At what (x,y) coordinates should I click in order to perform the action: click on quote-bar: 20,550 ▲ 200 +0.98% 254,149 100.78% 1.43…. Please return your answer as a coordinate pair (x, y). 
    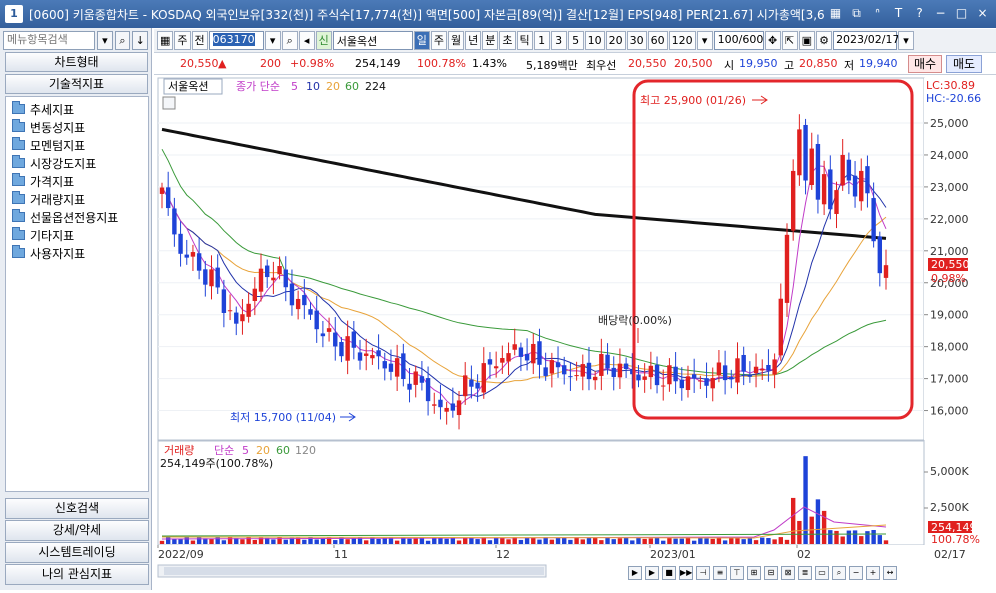
    Looking at the image, I should click on (575, 64).